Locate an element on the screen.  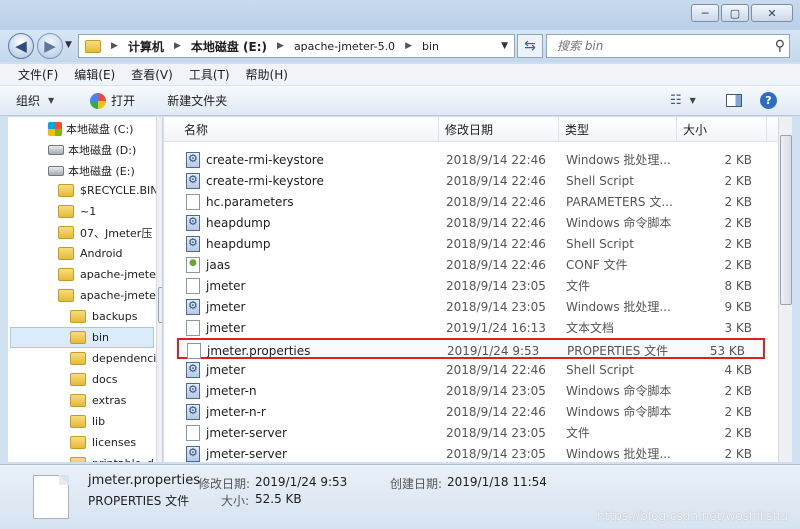
menu-help: 帮助(H) is located at coordinates (267, 74).